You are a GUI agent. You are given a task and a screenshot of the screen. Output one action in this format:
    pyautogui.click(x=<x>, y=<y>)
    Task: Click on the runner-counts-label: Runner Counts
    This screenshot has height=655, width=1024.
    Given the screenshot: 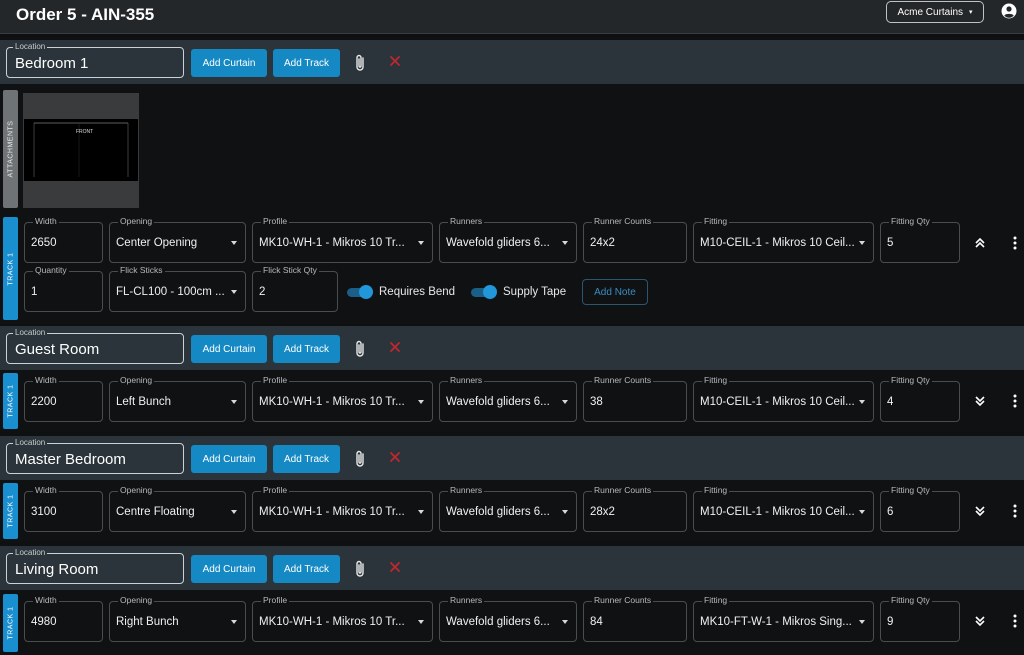 What is the action you would take?
    pyautogui.click(x=623, y=380)
    